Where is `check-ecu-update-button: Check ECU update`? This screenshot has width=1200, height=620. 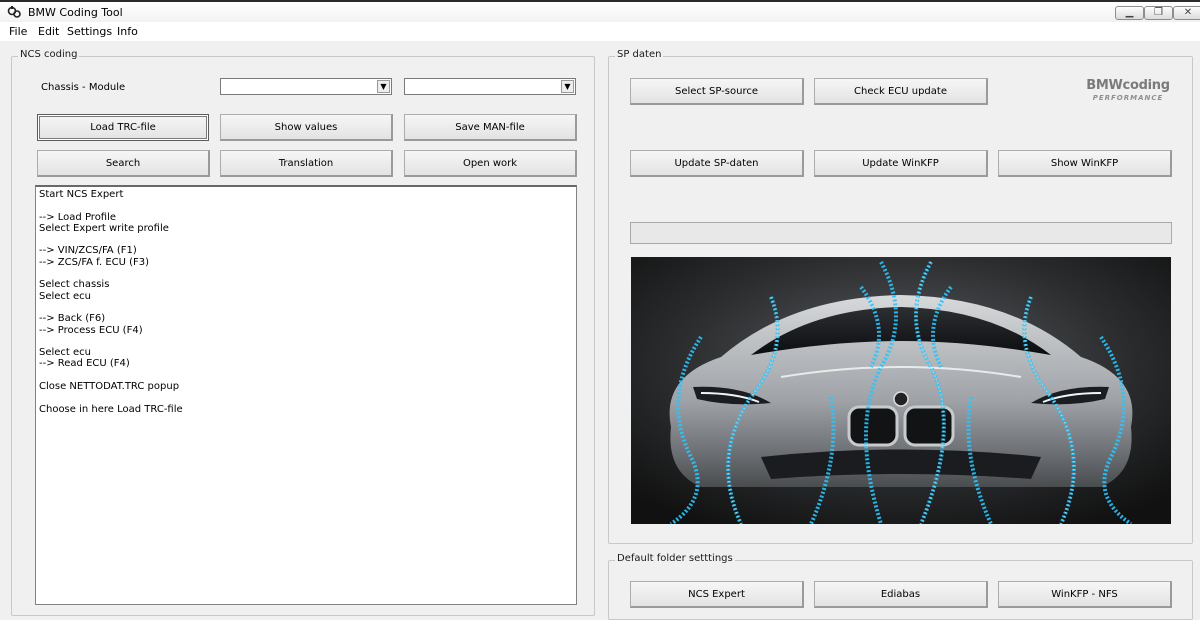 check-ecu-update-button: Check ECU update is located at coordinates (901, 91).